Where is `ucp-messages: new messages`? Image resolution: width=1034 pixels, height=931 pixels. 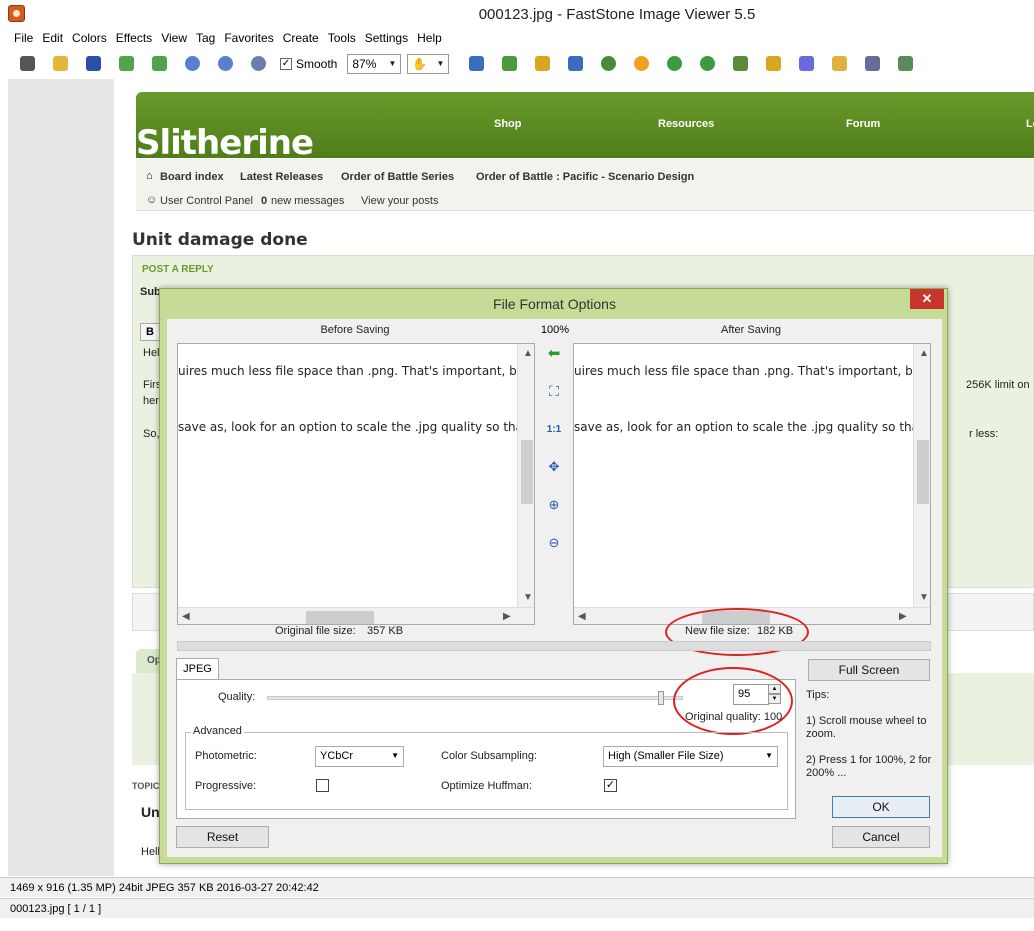 ucp-messages: new messages is located at coordinates (308, 201).